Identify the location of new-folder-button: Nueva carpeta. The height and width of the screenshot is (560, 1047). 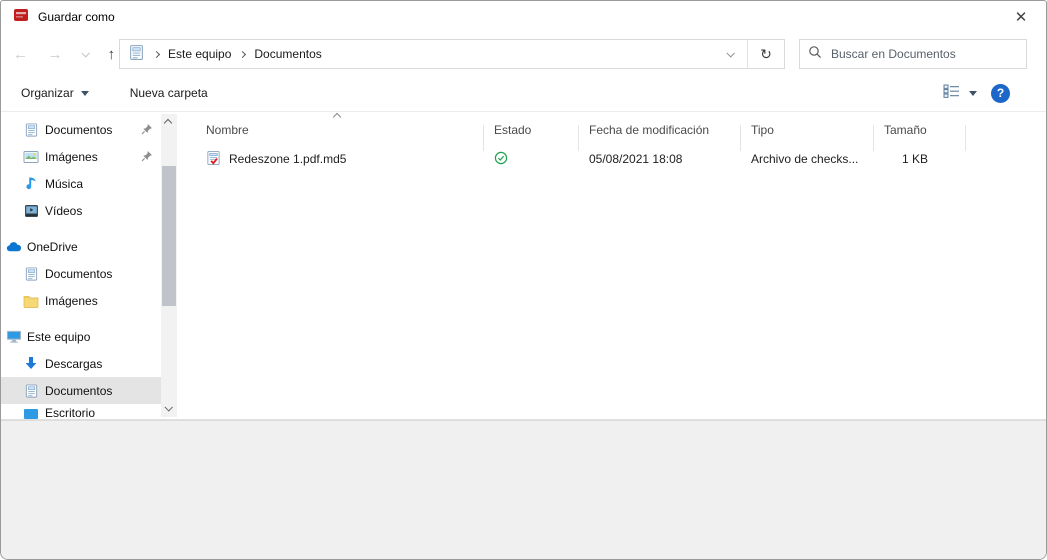
(169, 93).